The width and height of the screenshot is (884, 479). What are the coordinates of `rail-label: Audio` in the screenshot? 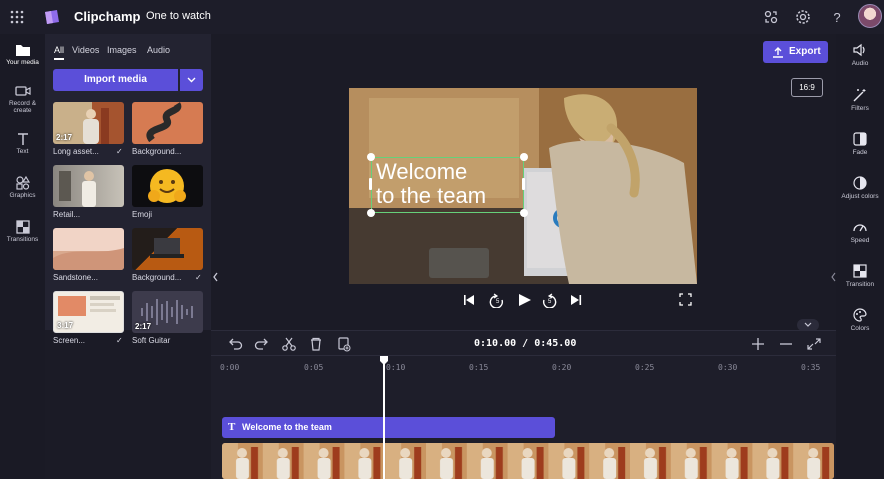 It's located at (860, 63).